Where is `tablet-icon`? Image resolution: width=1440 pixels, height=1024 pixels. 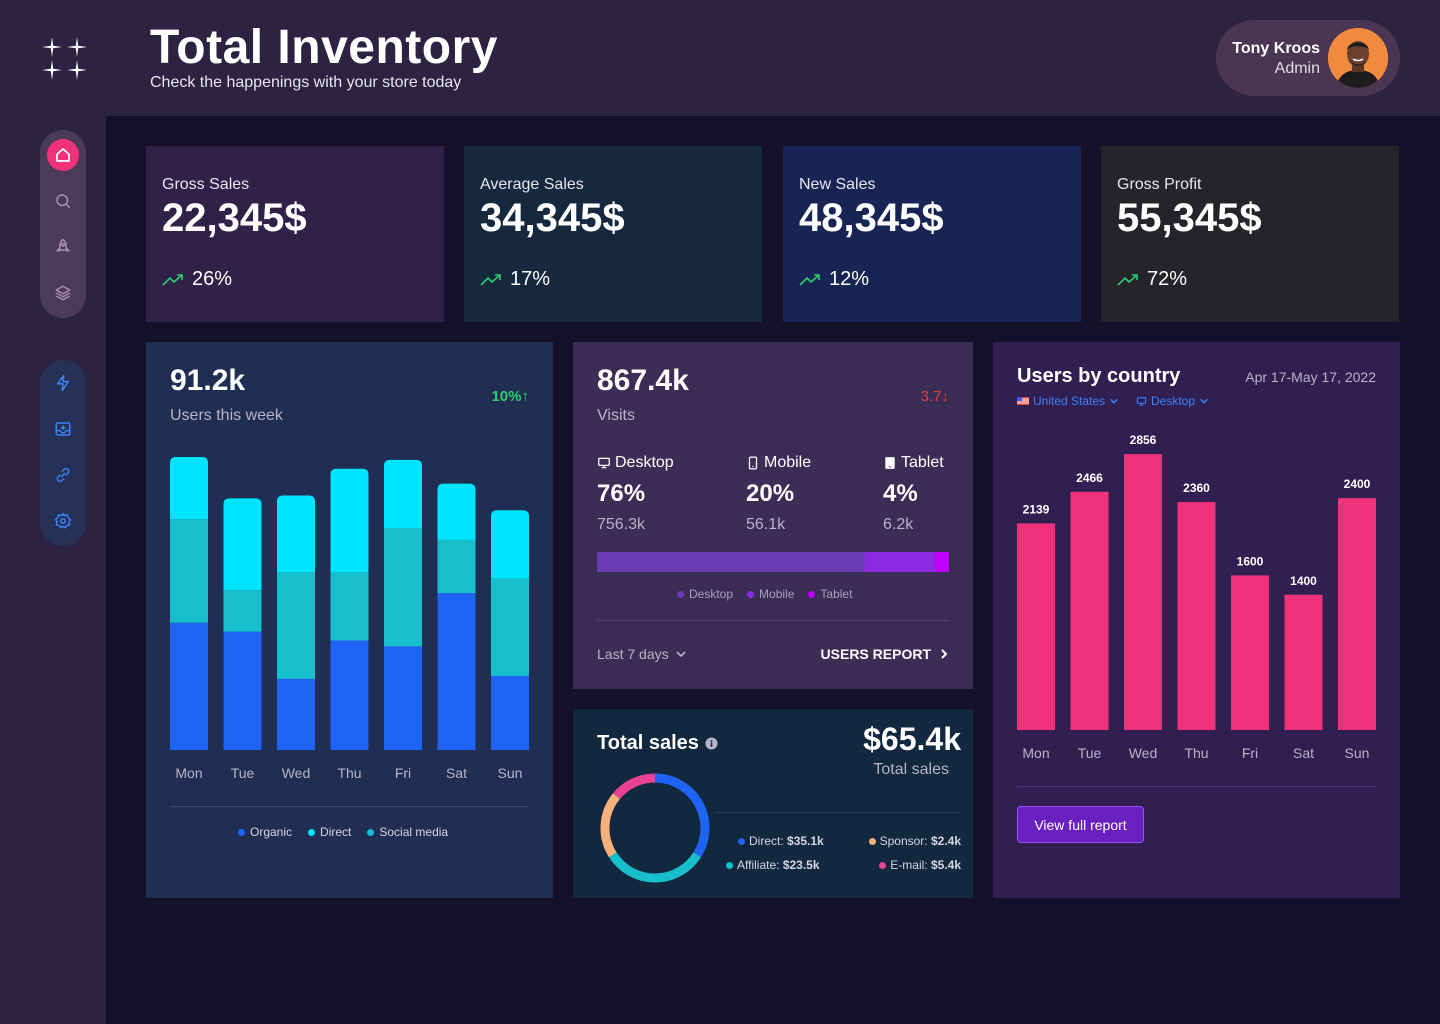
tablet-icon is located at coordinates (890, 463).